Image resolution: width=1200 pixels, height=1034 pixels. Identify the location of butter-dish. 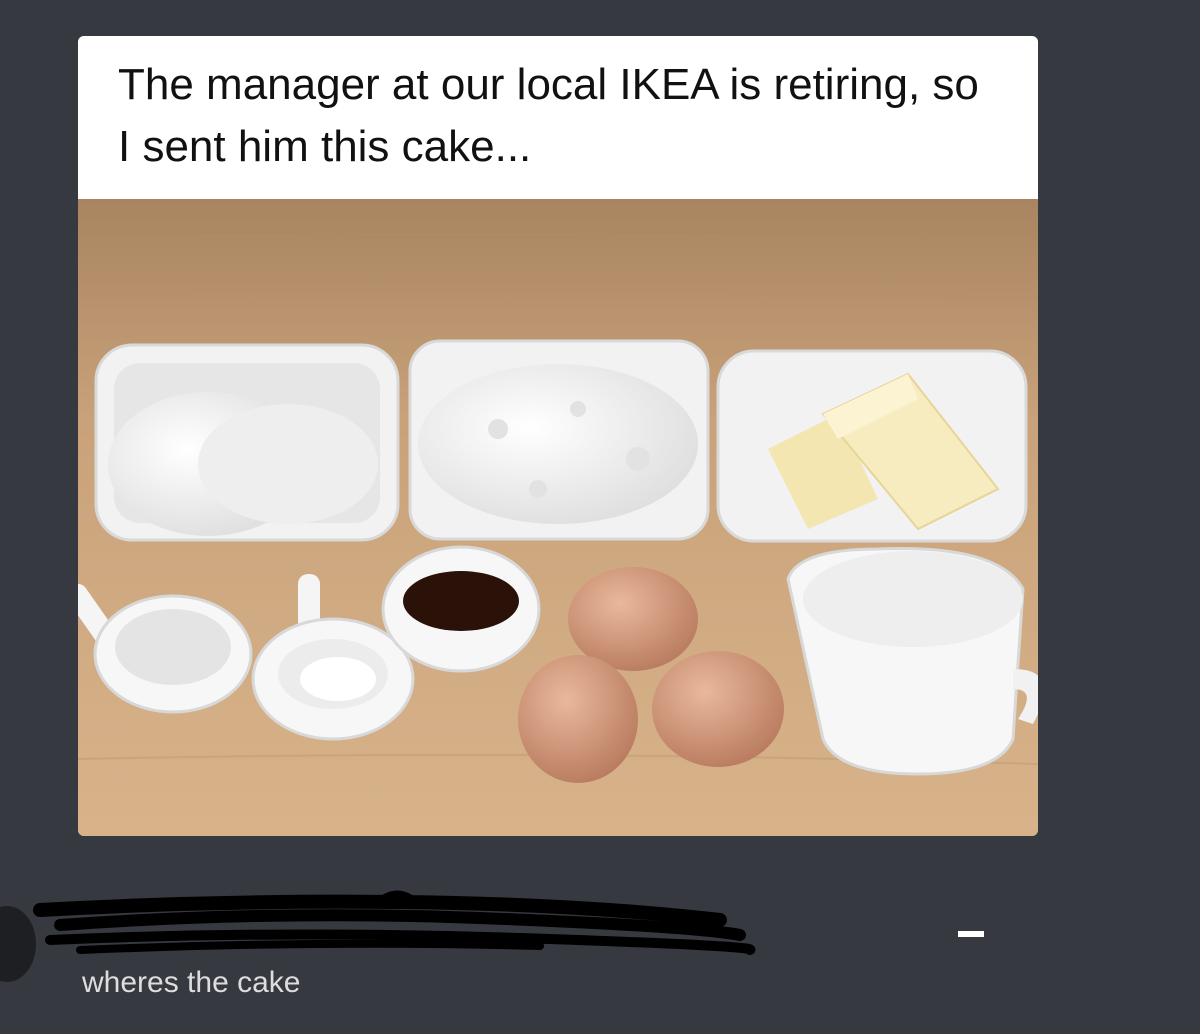
(872, 446).